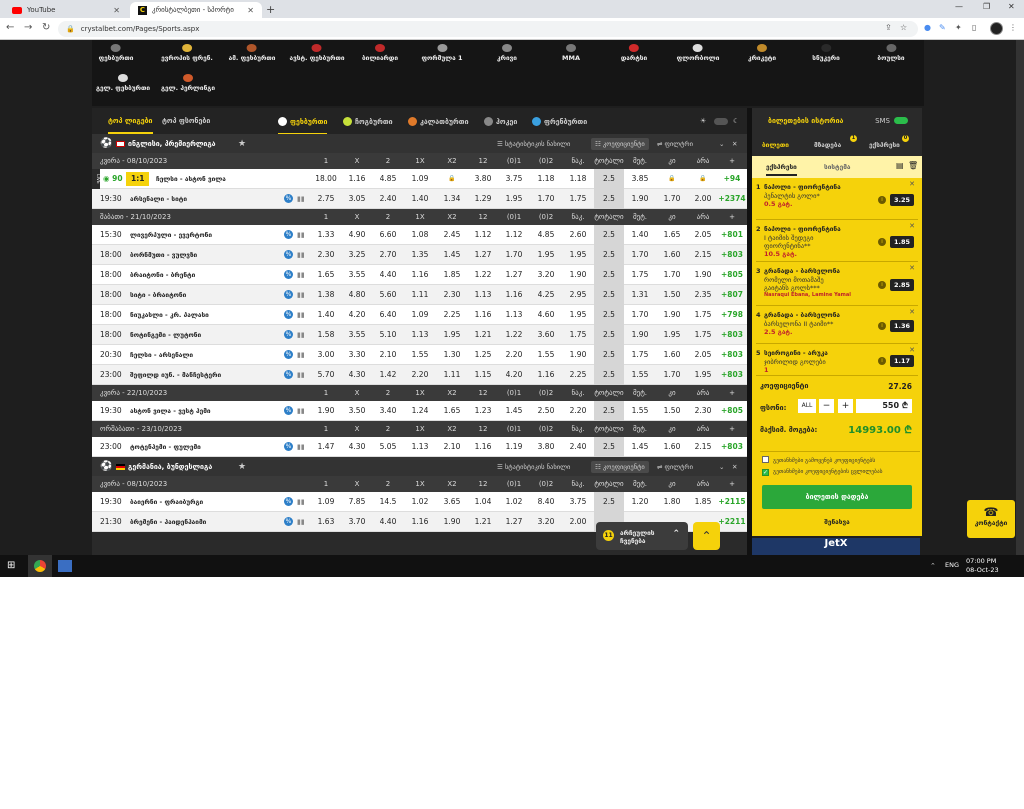 This screenshot has width=1024, height=809. What do you see at coordinates (775, 145) in the screenshot?
I see `tab-ticket: ბილეთი` at bounding box center [775, 145].